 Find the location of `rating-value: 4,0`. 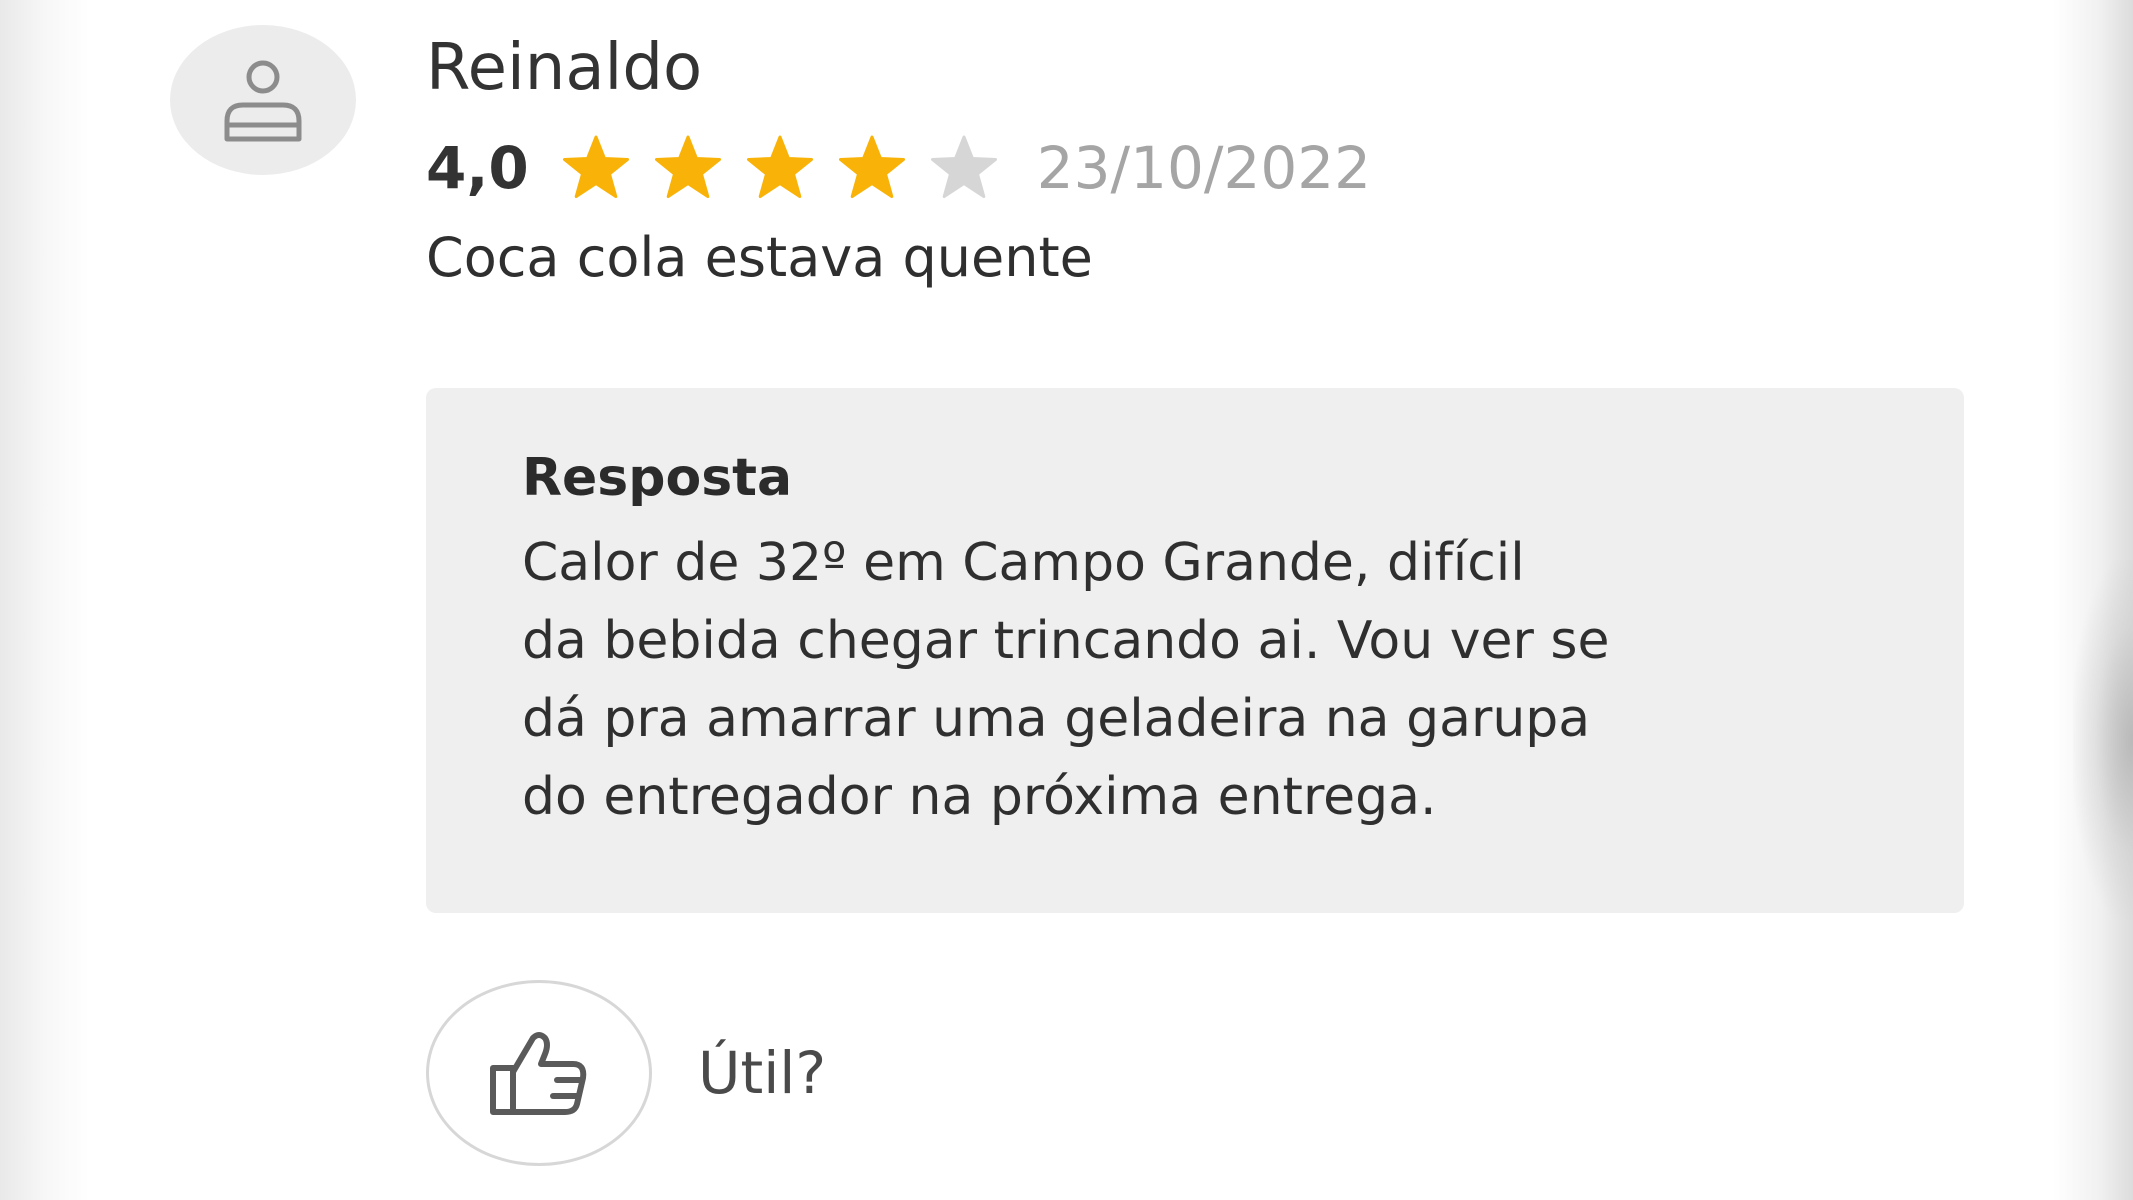

rating-value: 4,0 is located at coordinates (477, 168).